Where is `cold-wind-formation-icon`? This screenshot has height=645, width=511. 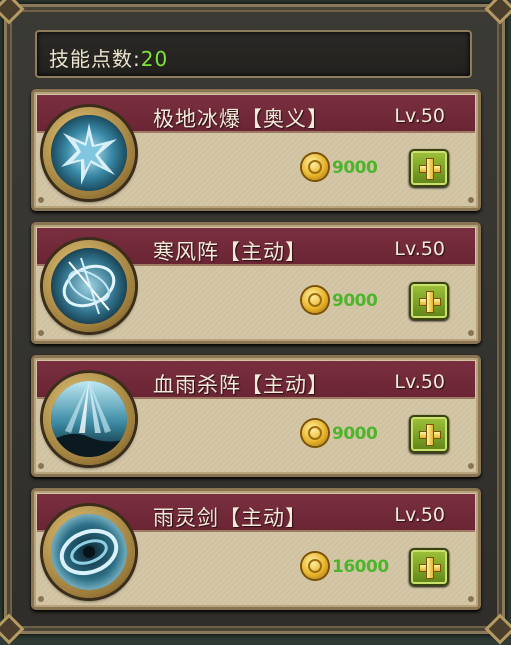
cold-wind-formation-icon is located at coordinates (89, 286).